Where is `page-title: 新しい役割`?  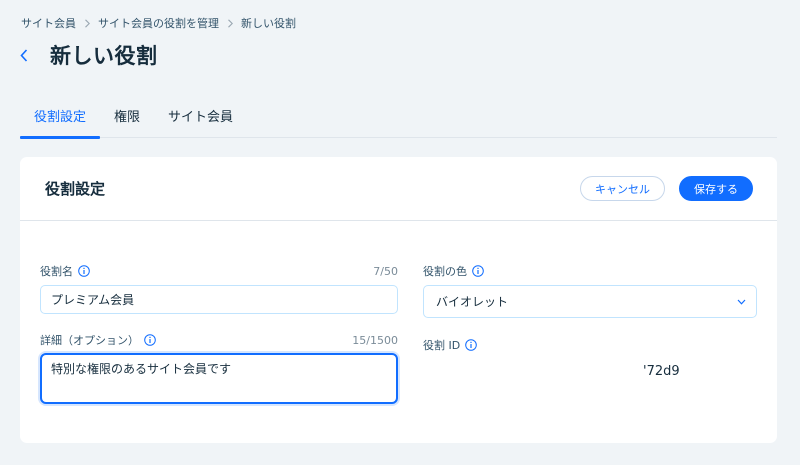 page-title: 新しい役割 is located at coordinates (104, 56).